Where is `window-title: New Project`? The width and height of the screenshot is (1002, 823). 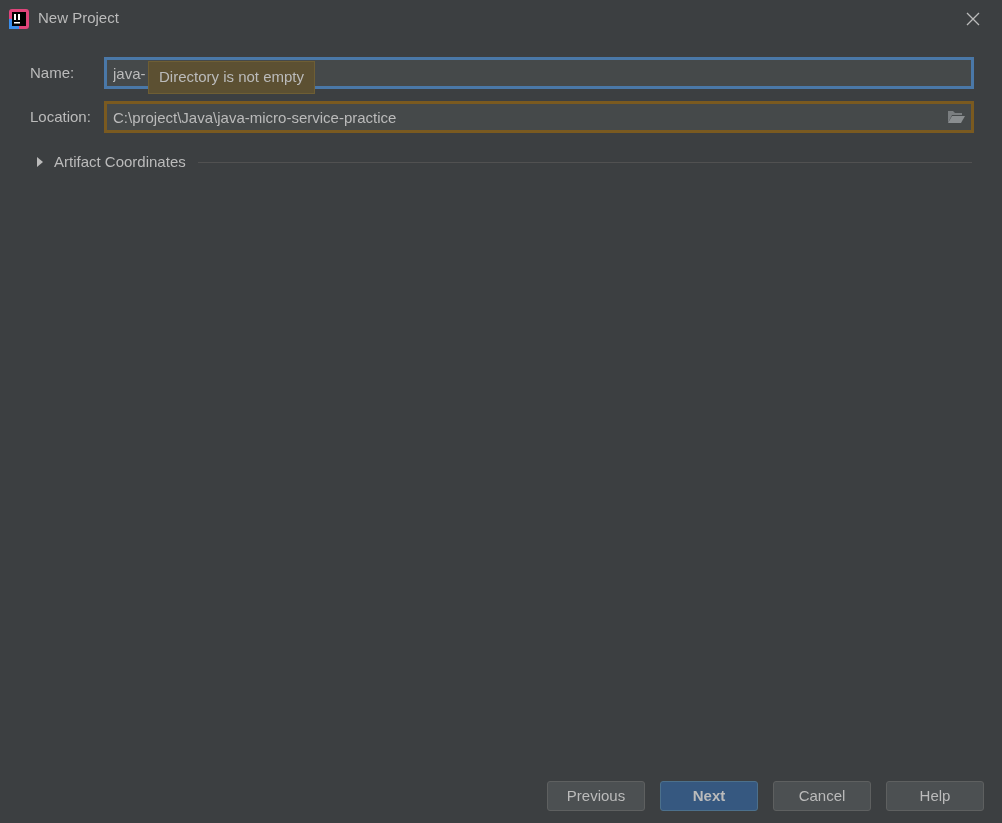
window-title: New Project is located at coordinates (78, 18).